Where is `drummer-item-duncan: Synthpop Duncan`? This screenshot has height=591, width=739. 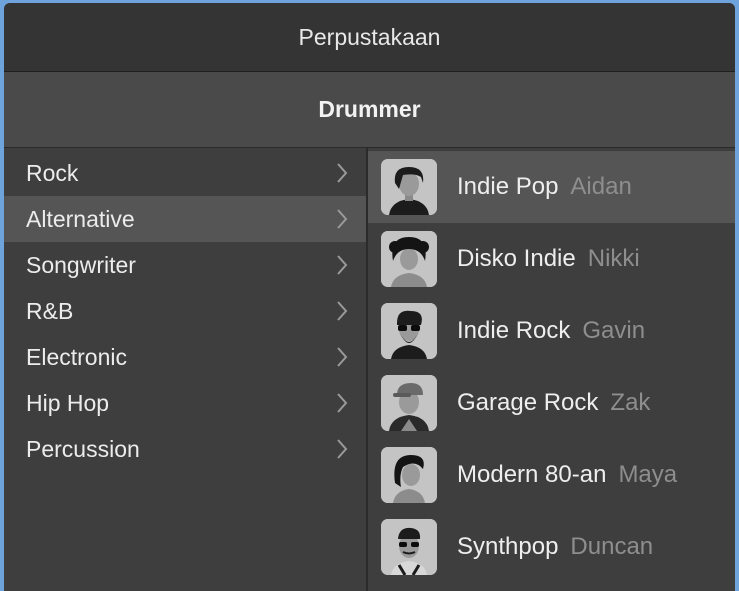 drummer-item-duncan: Synthpop Duncan is located at coordinates (551, 547).